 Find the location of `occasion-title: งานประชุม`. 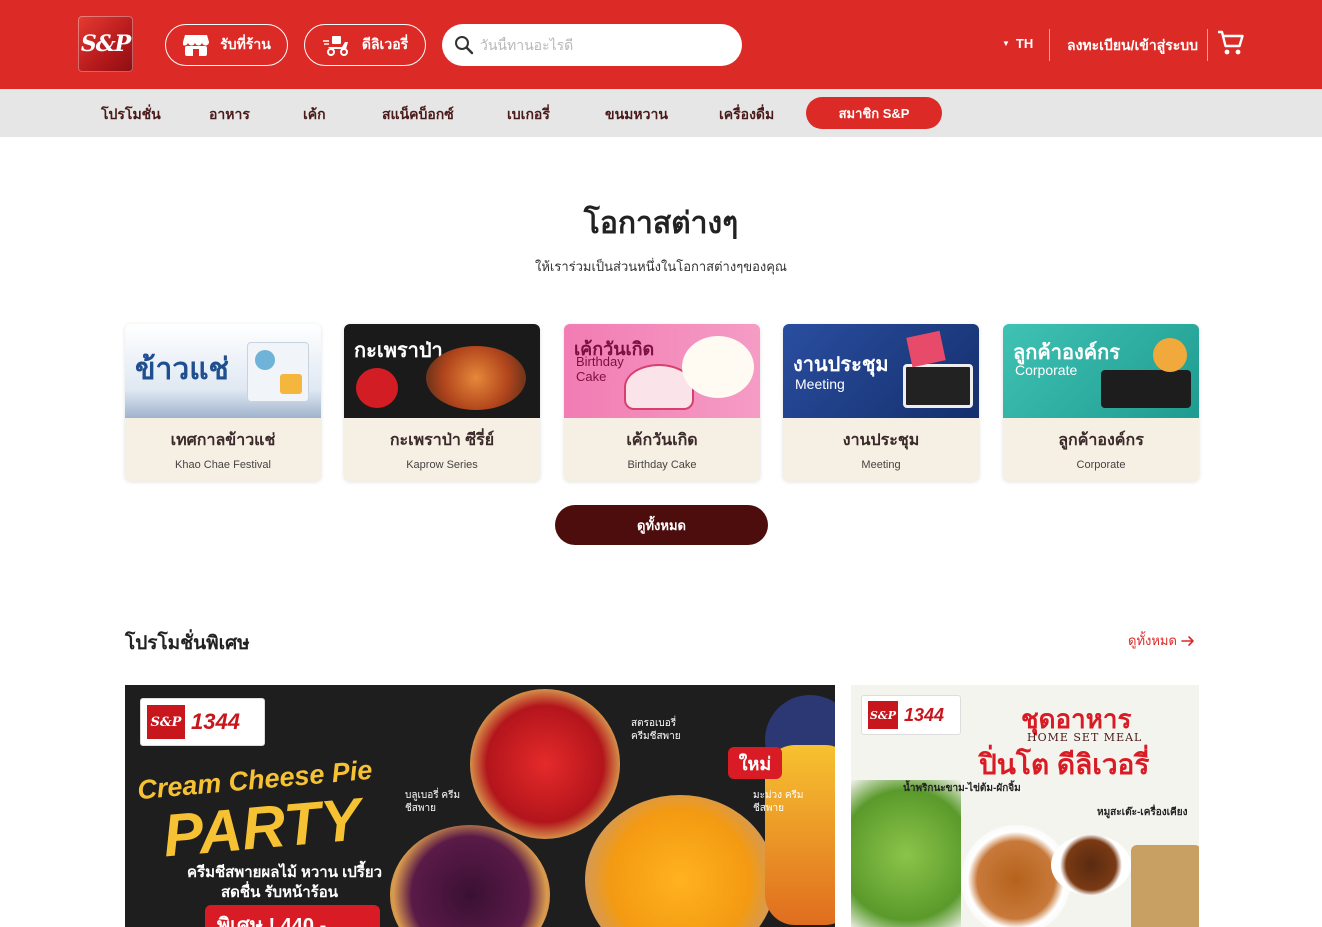

occasion-title: งานประชุม is located at coordinates (881, 440).